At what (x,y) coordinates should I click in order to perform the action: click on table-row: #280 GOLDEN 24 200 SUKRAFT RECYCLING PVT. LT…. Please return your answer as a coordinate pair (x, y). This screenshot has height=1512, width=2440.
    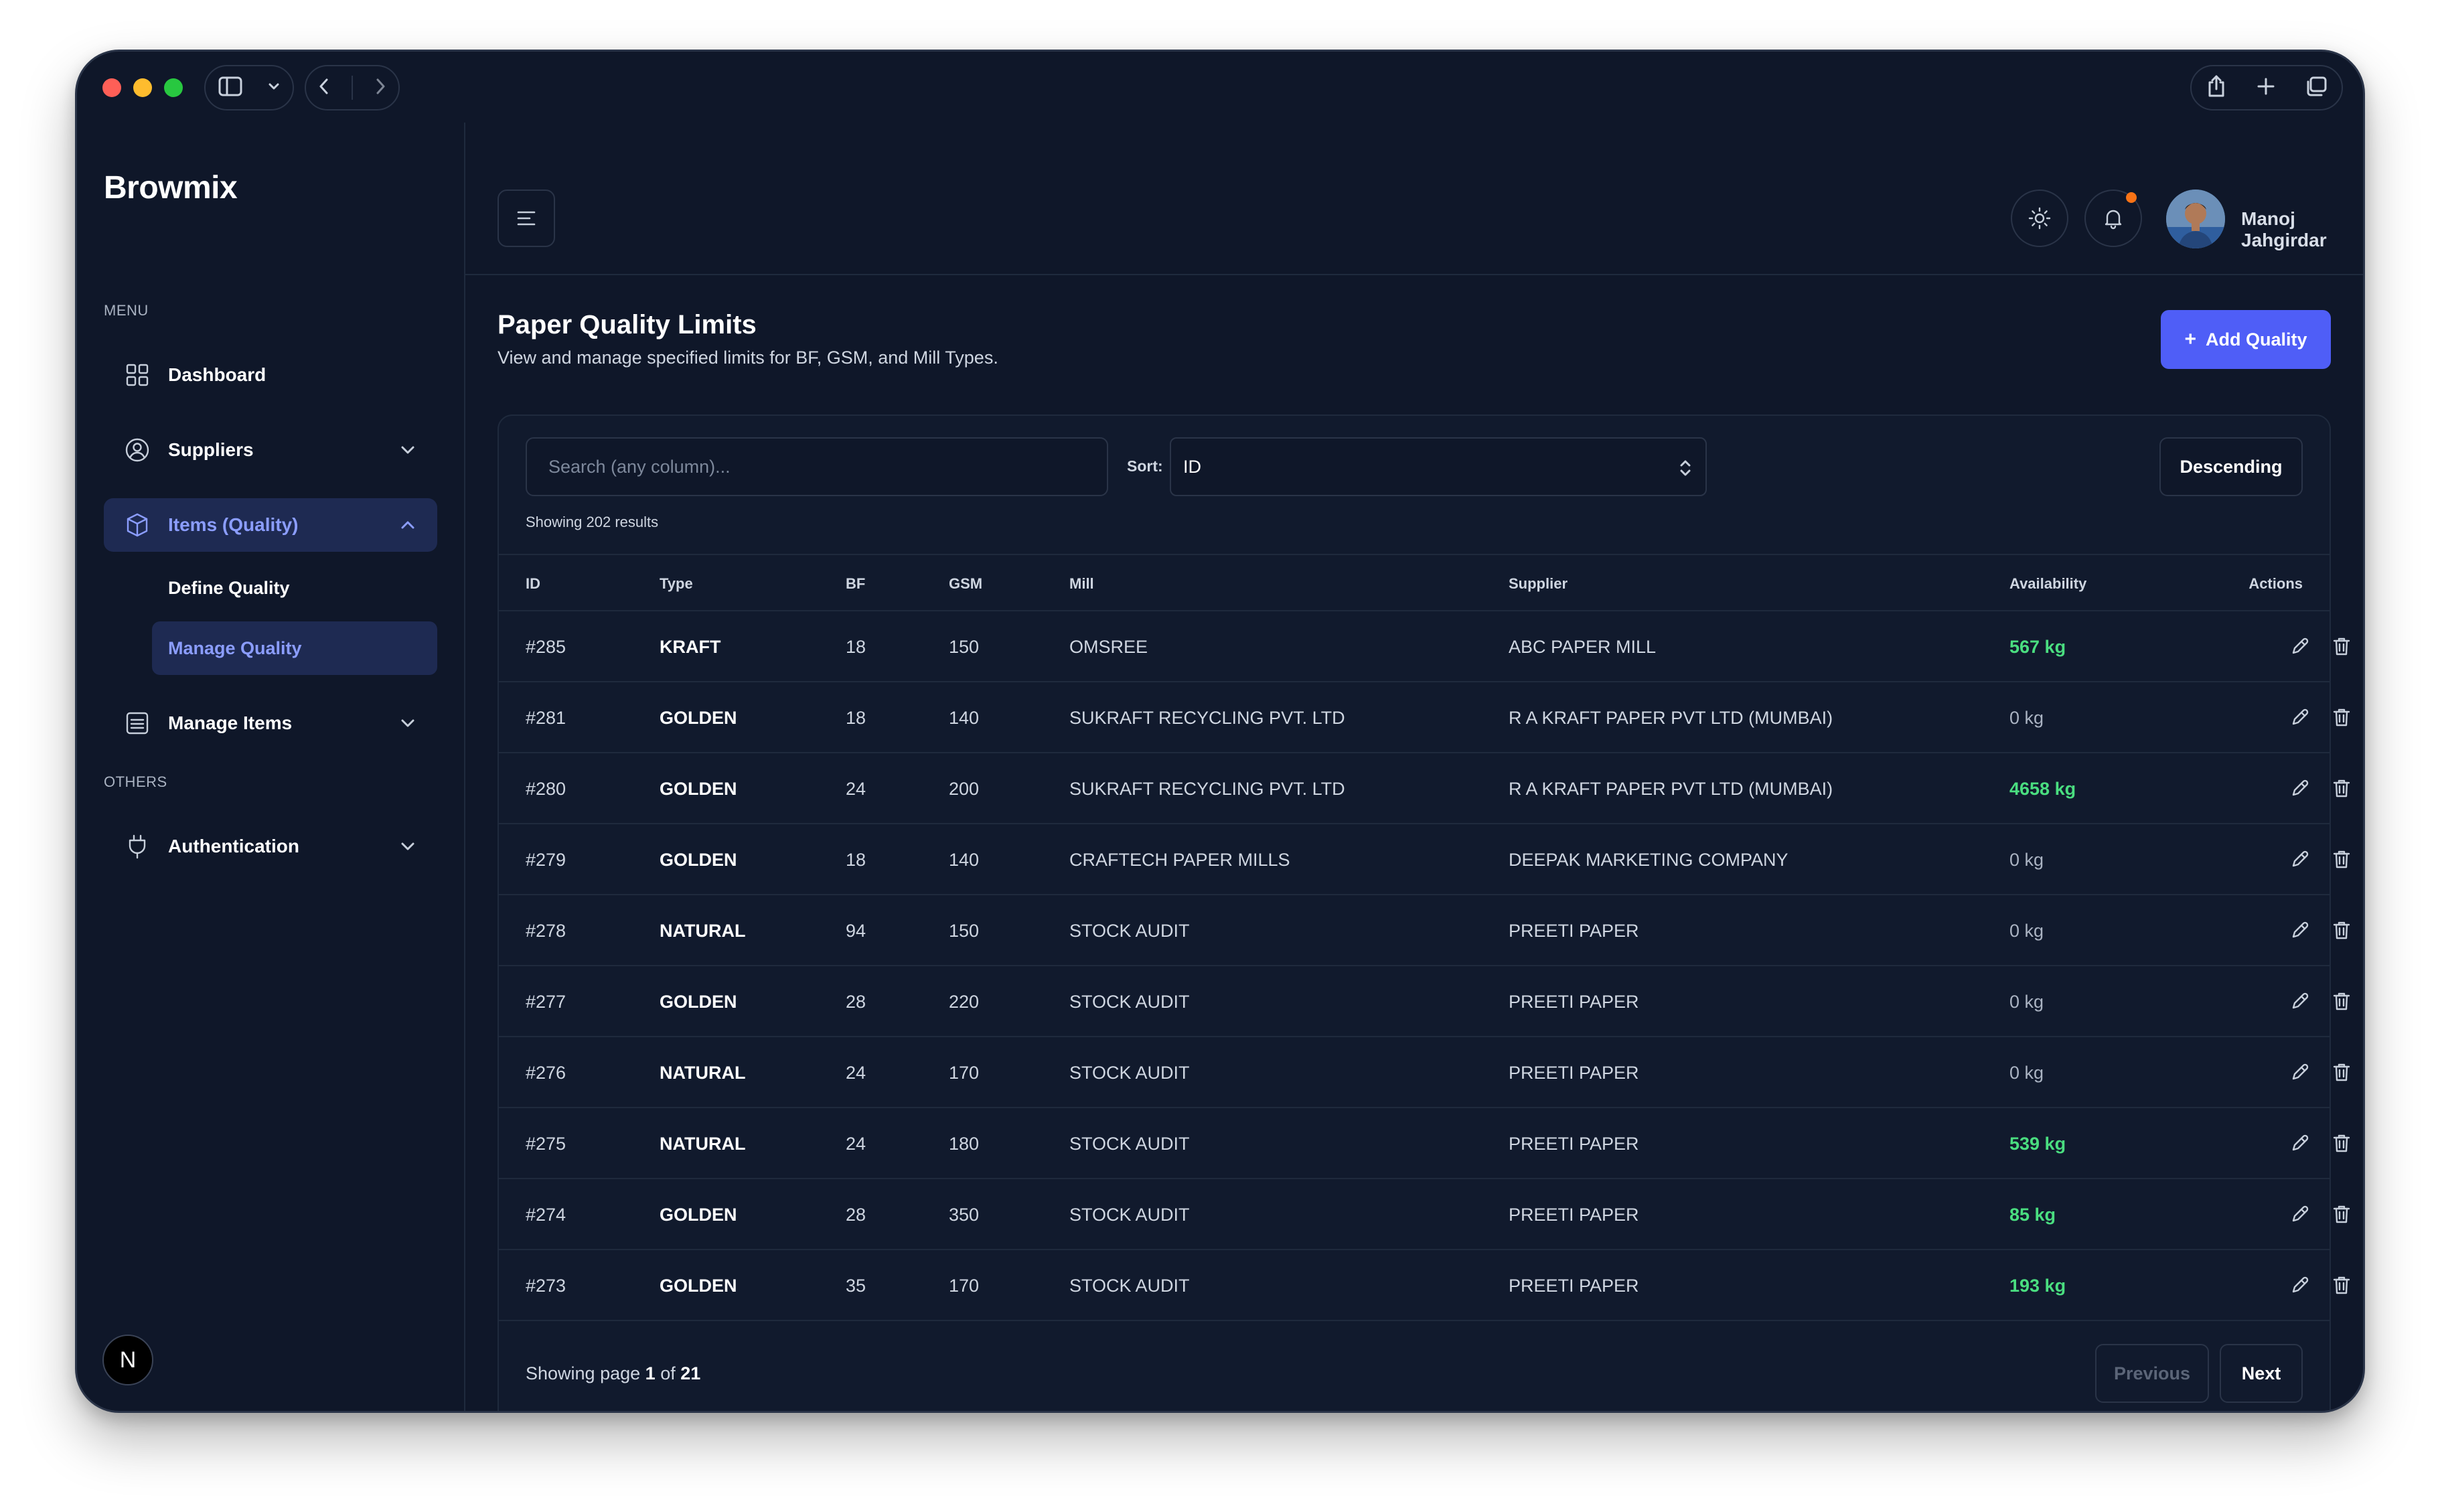
    Looking at the image, I should click on (1424, 789).